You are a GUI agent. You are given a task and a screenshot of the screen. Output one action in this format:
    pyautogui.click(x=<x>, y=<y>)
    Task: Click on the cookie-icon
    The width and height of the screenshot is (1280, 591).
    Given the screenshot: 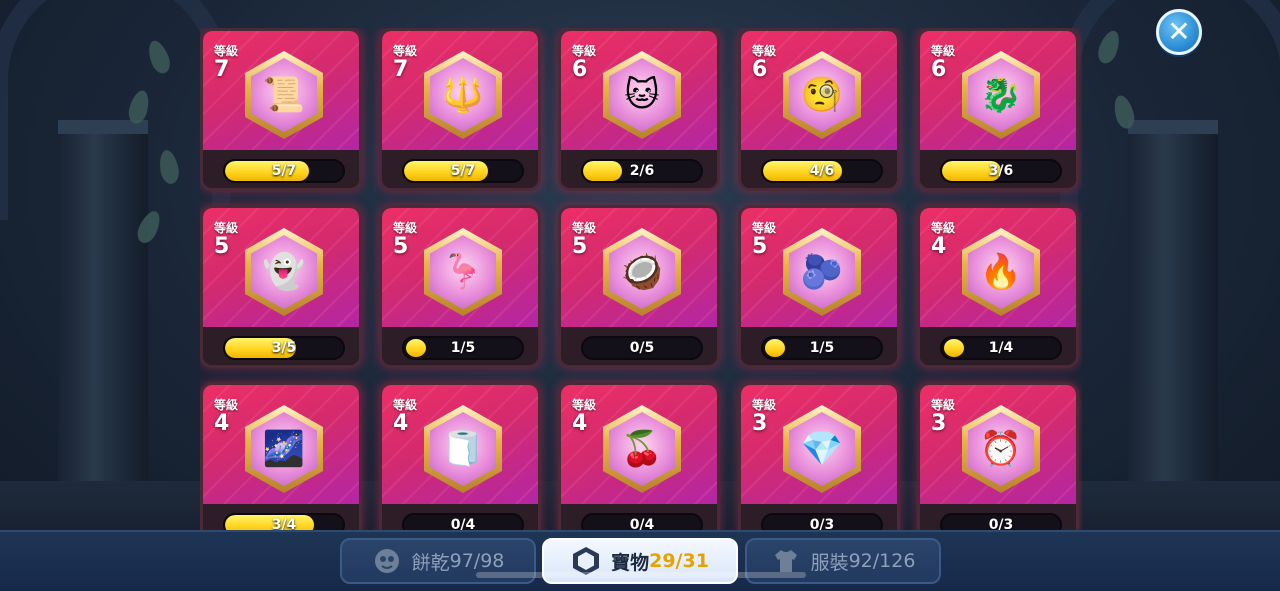 What is the action you would take?
    pyautogui.click(x=387, y=561)
    